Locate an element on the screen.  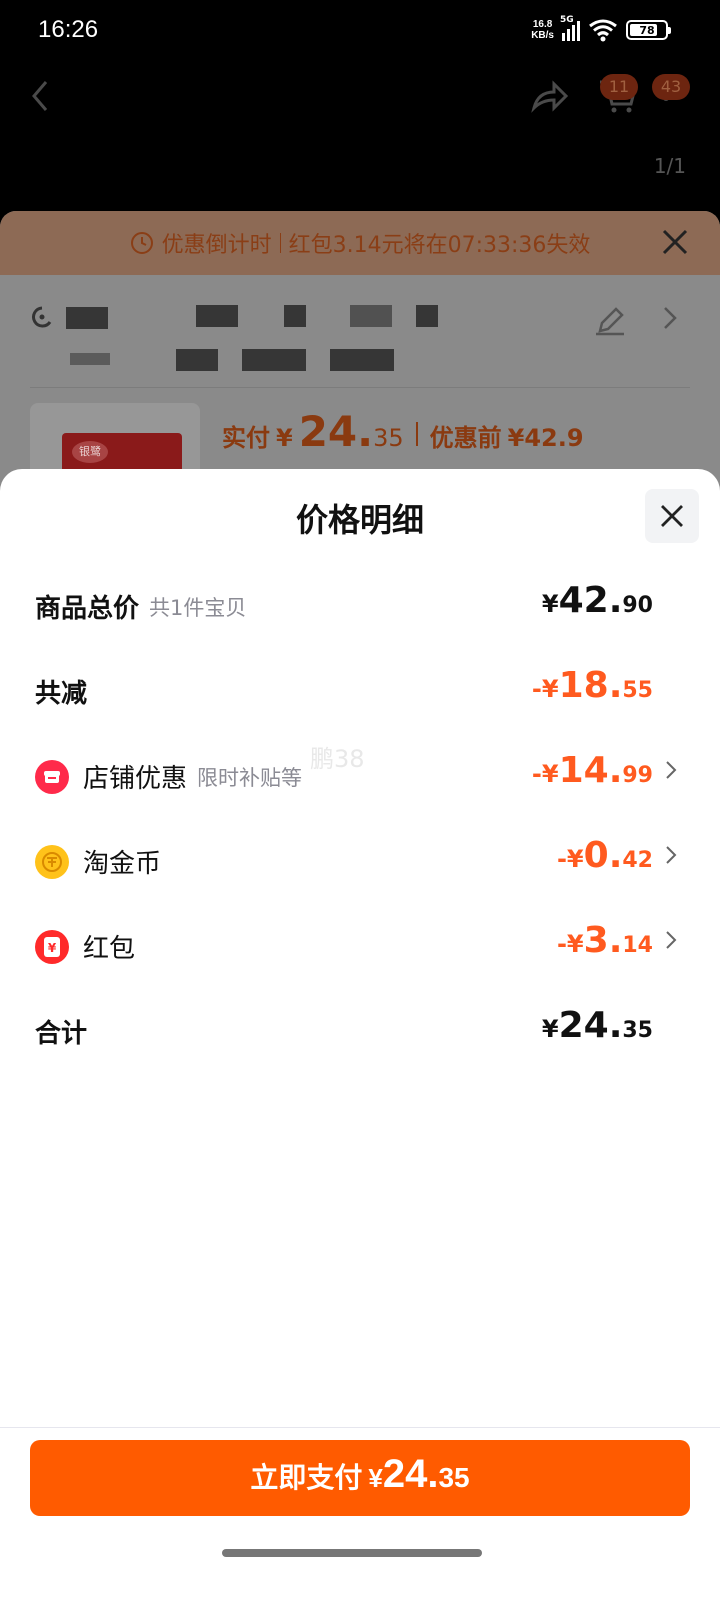
countdown-label: 优惠倒计时 is located at coordinates (216, 245).